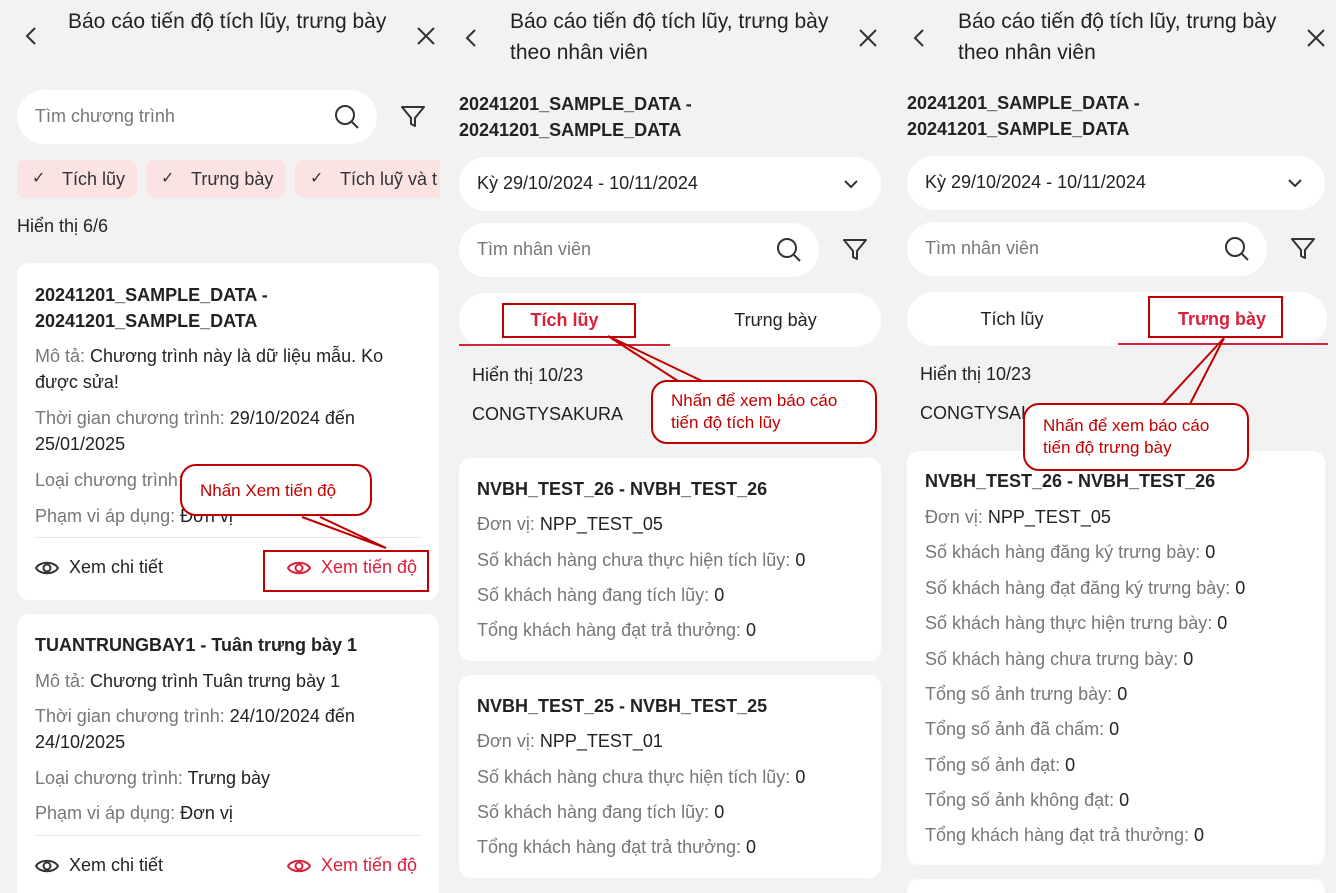  What do you see at coordinates (622, 706) in the screenshot?
I see `employee-name: NVBH_TEST_25 - NVBH_TEST_25` at bounding box center [622, 706].